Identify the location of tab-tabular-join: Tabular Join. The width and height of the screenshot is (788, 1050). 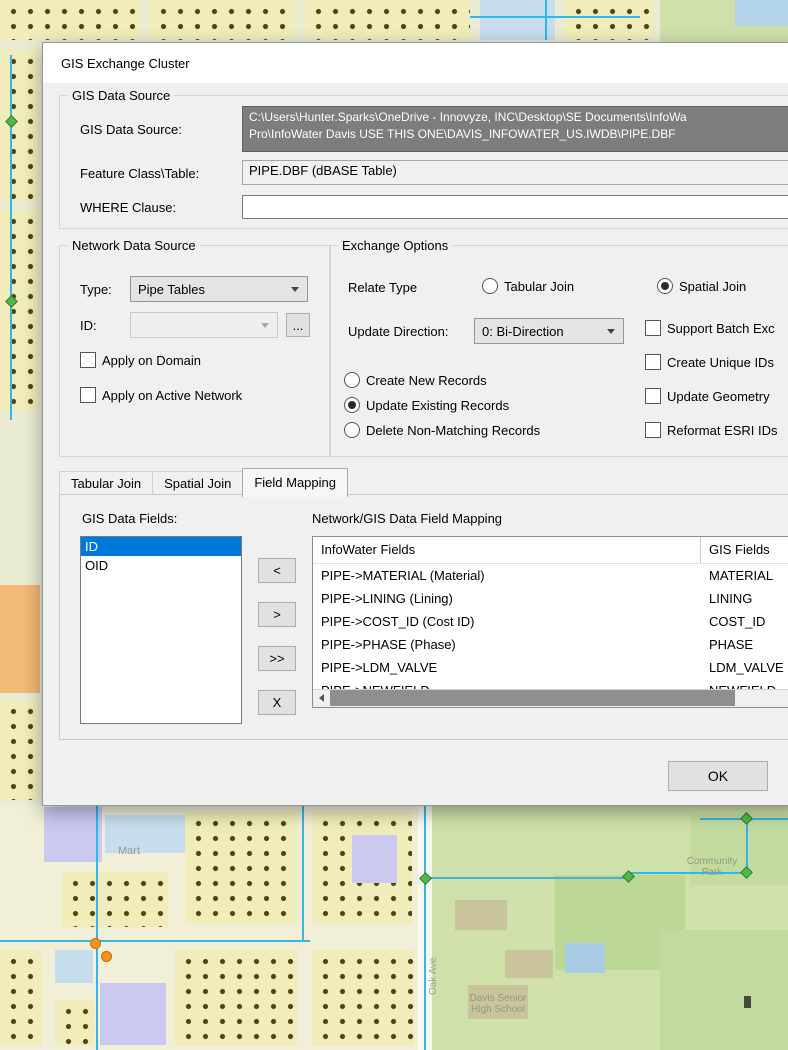
(106, 483).